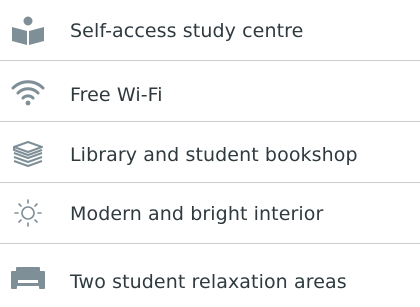 This screenshot has width=420, height=307. I want to click on list-item-label: Library and student bookshop, so click(214, 155).